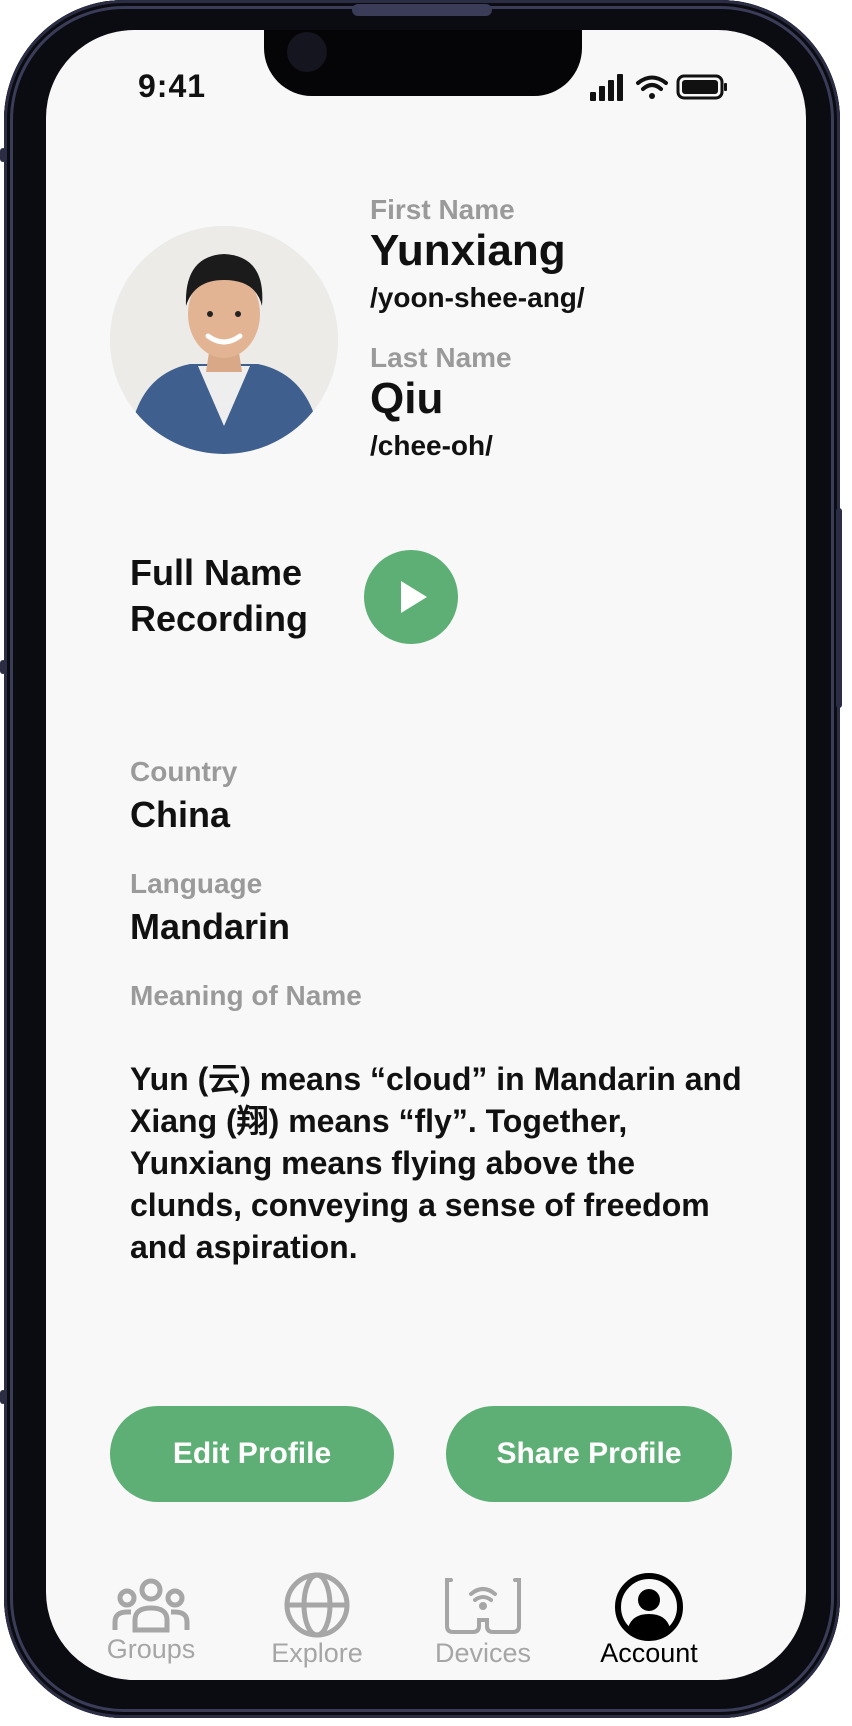 This screenshot has height=1726, width=852. I want to click on groups-icon, so click(151, 1605).